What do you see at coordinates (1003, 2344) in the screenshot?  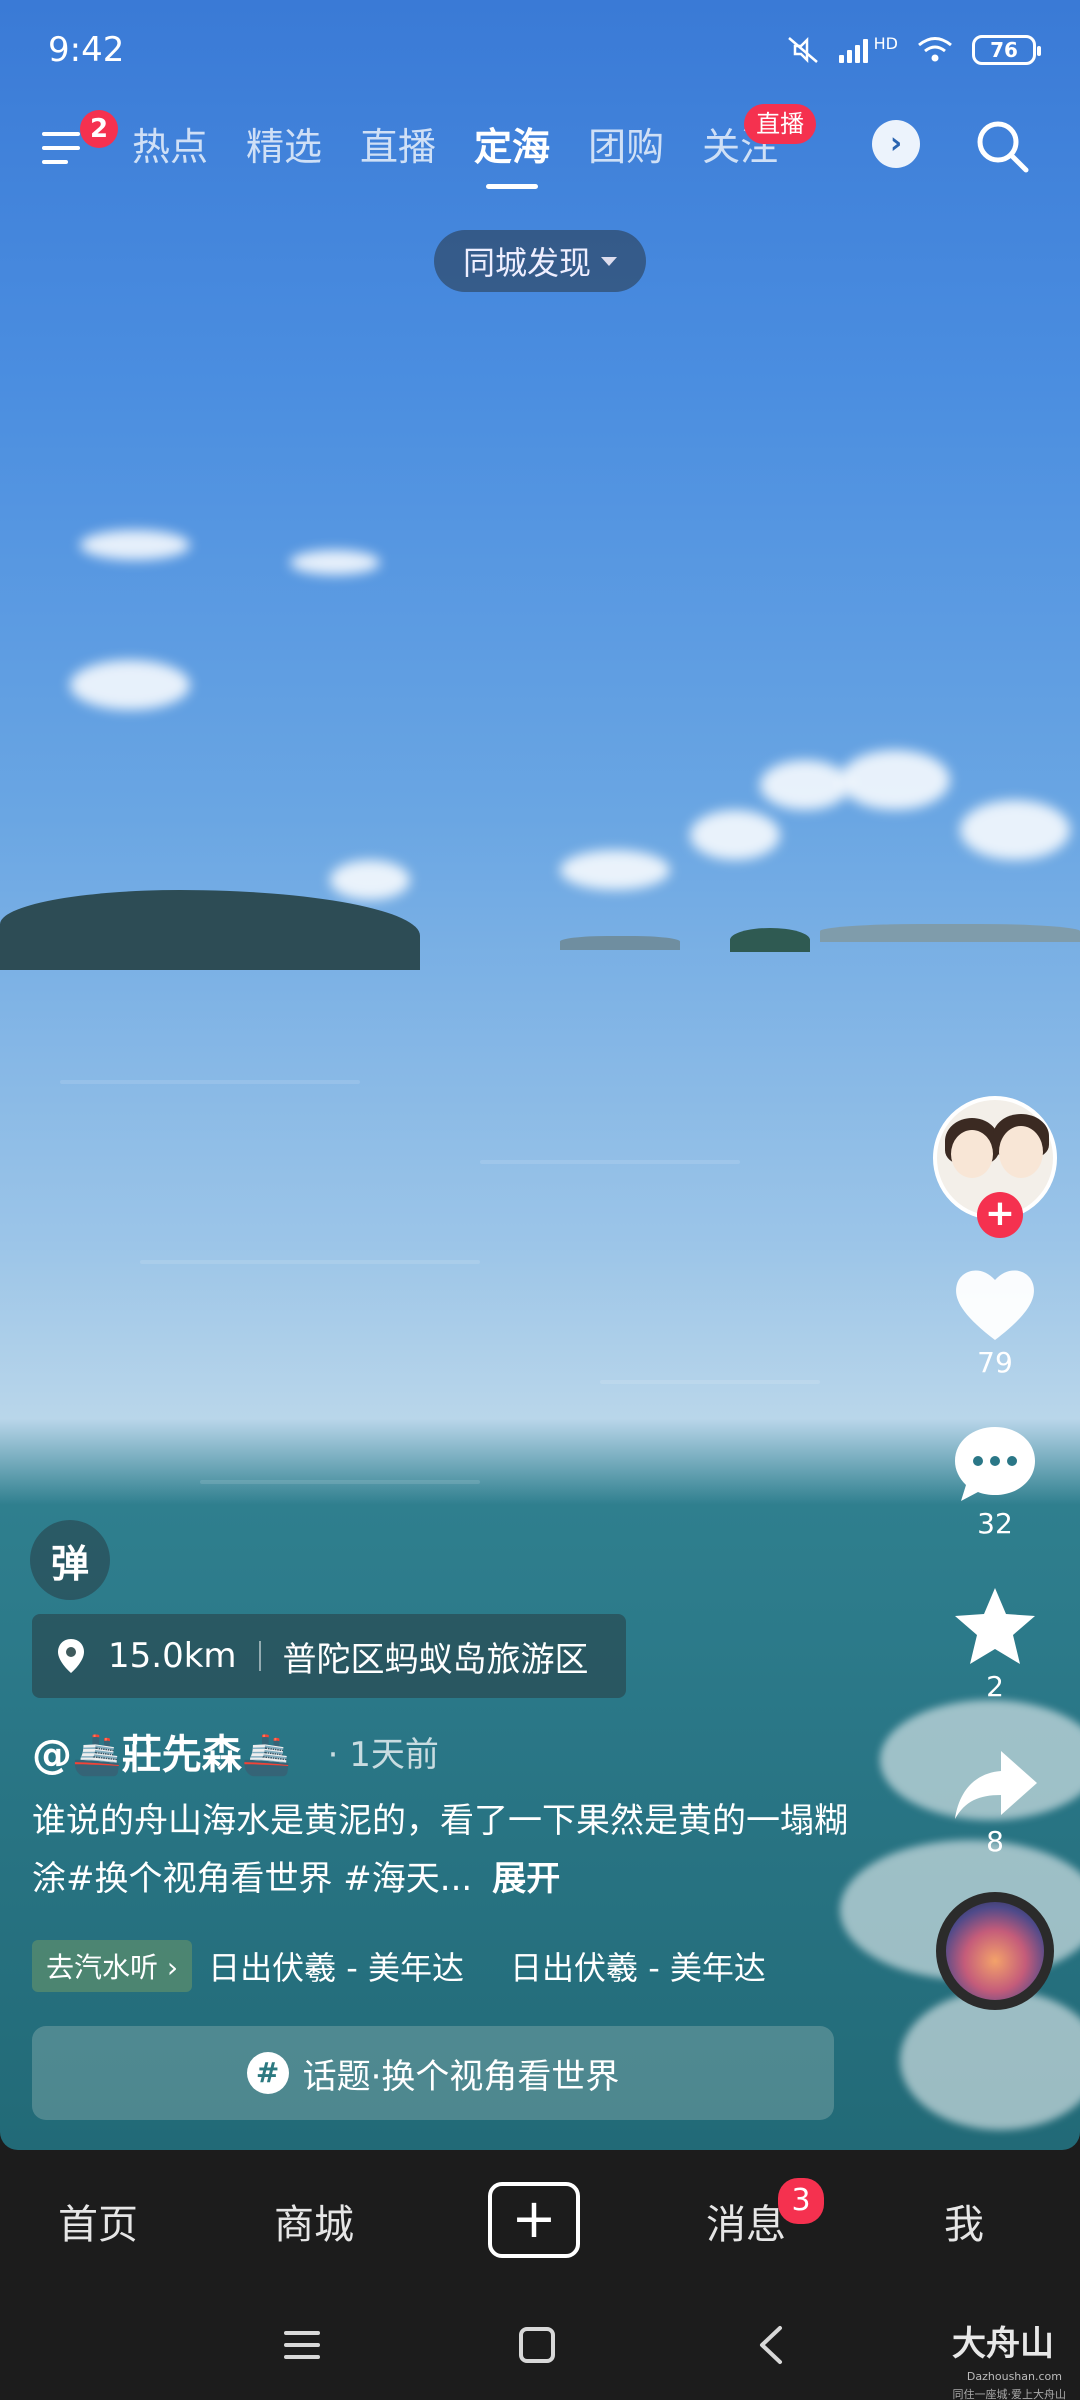 I see `watermark-logo: 大舟山` at bounding box center [1003, 2344].